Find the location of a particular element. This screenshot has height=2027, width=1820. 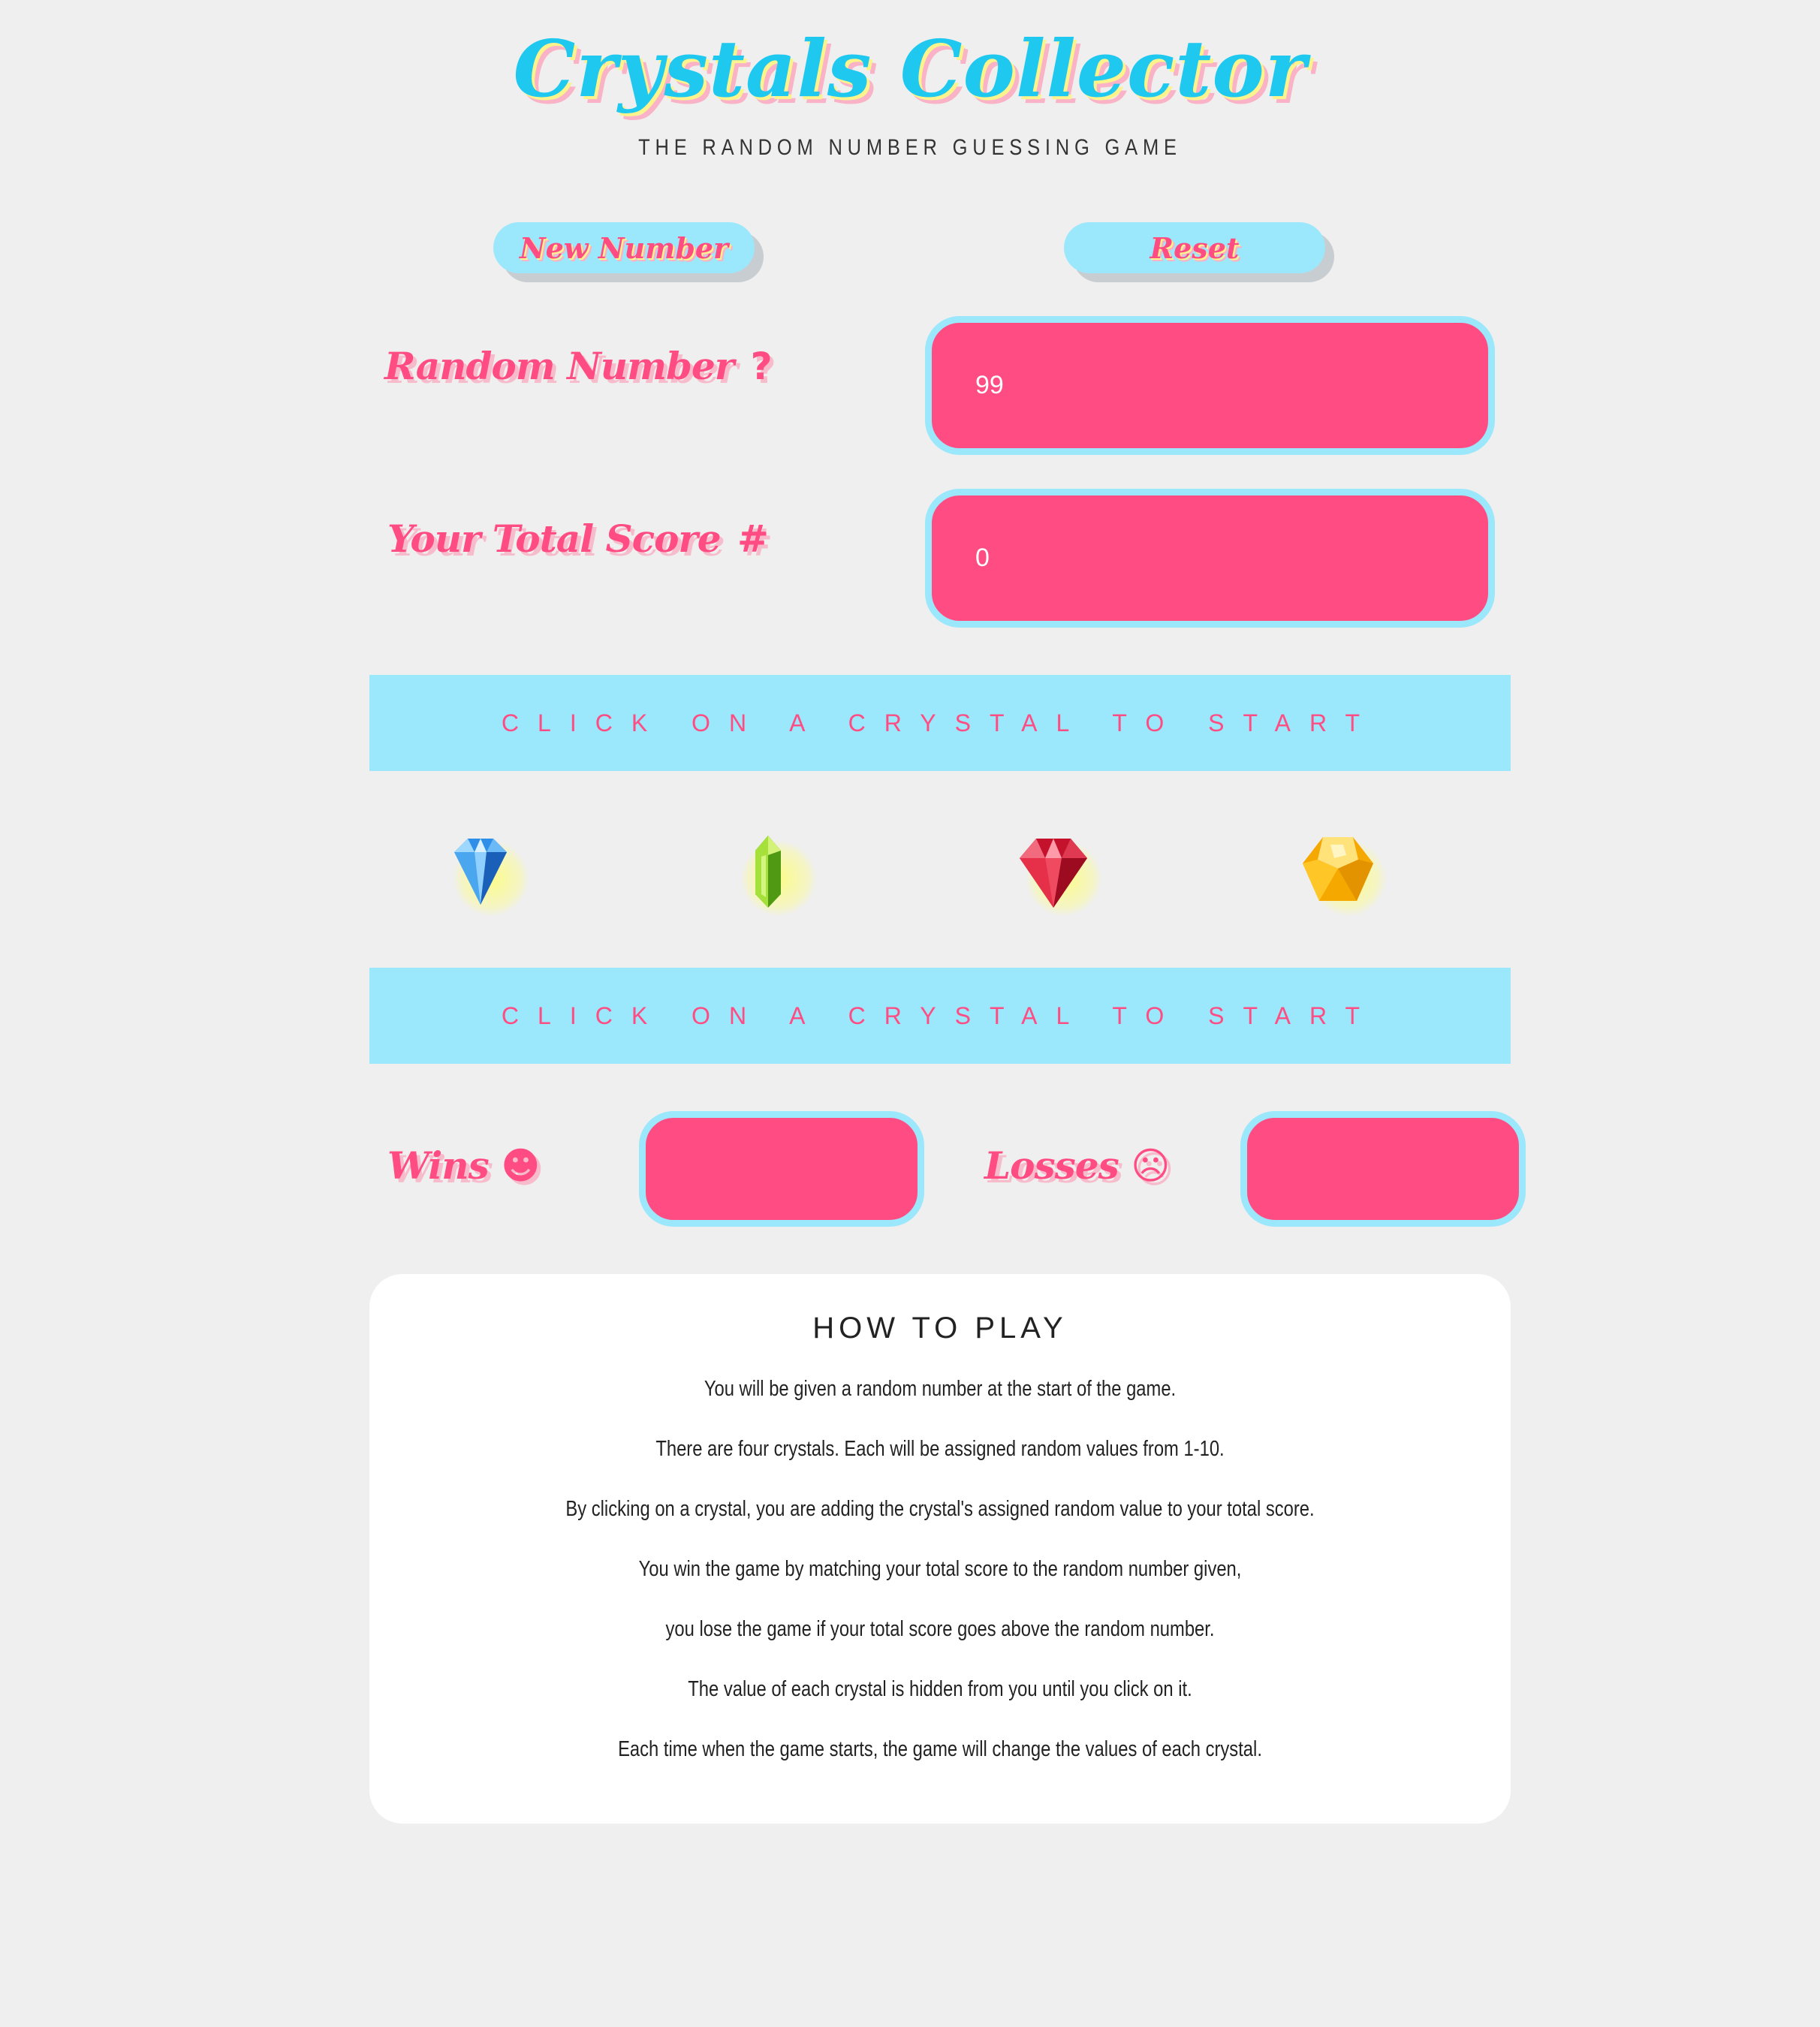

random-number-label-text: Random Number is located at coordinates (559, 366).